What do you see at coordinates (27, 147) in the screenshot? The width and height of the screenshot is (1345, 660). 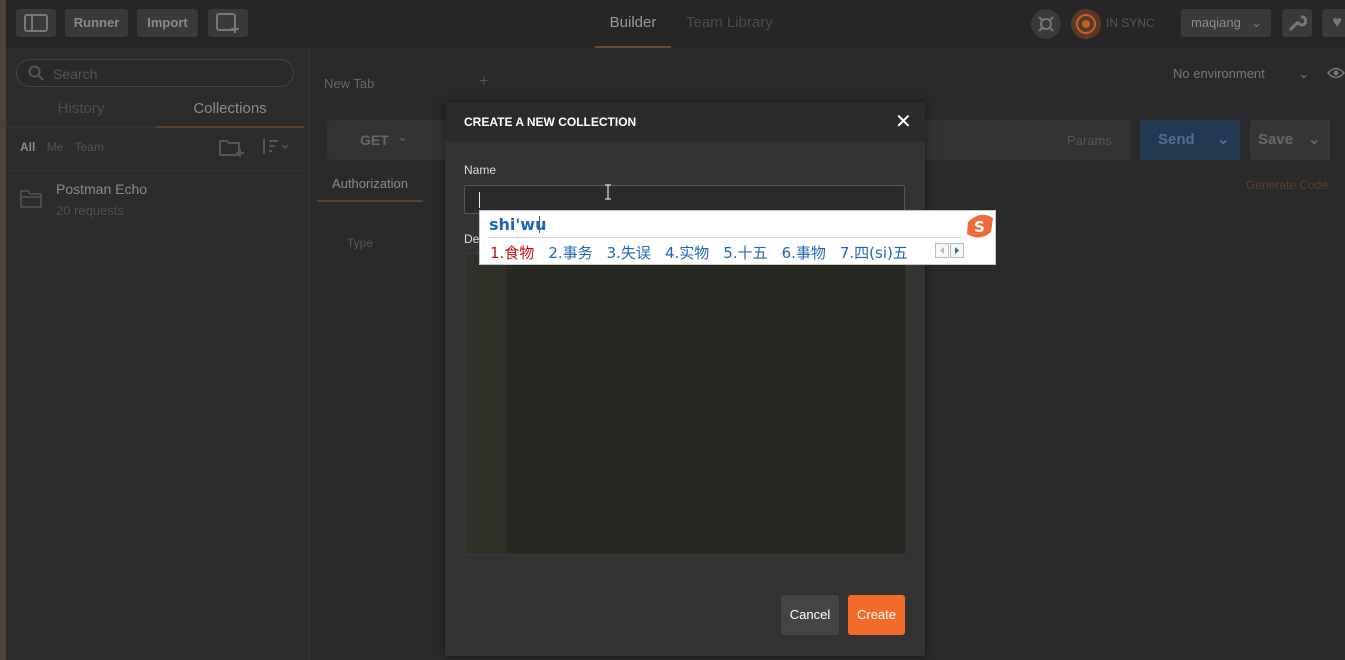 I see `filter-all: All` at bounding box center [27, 147].